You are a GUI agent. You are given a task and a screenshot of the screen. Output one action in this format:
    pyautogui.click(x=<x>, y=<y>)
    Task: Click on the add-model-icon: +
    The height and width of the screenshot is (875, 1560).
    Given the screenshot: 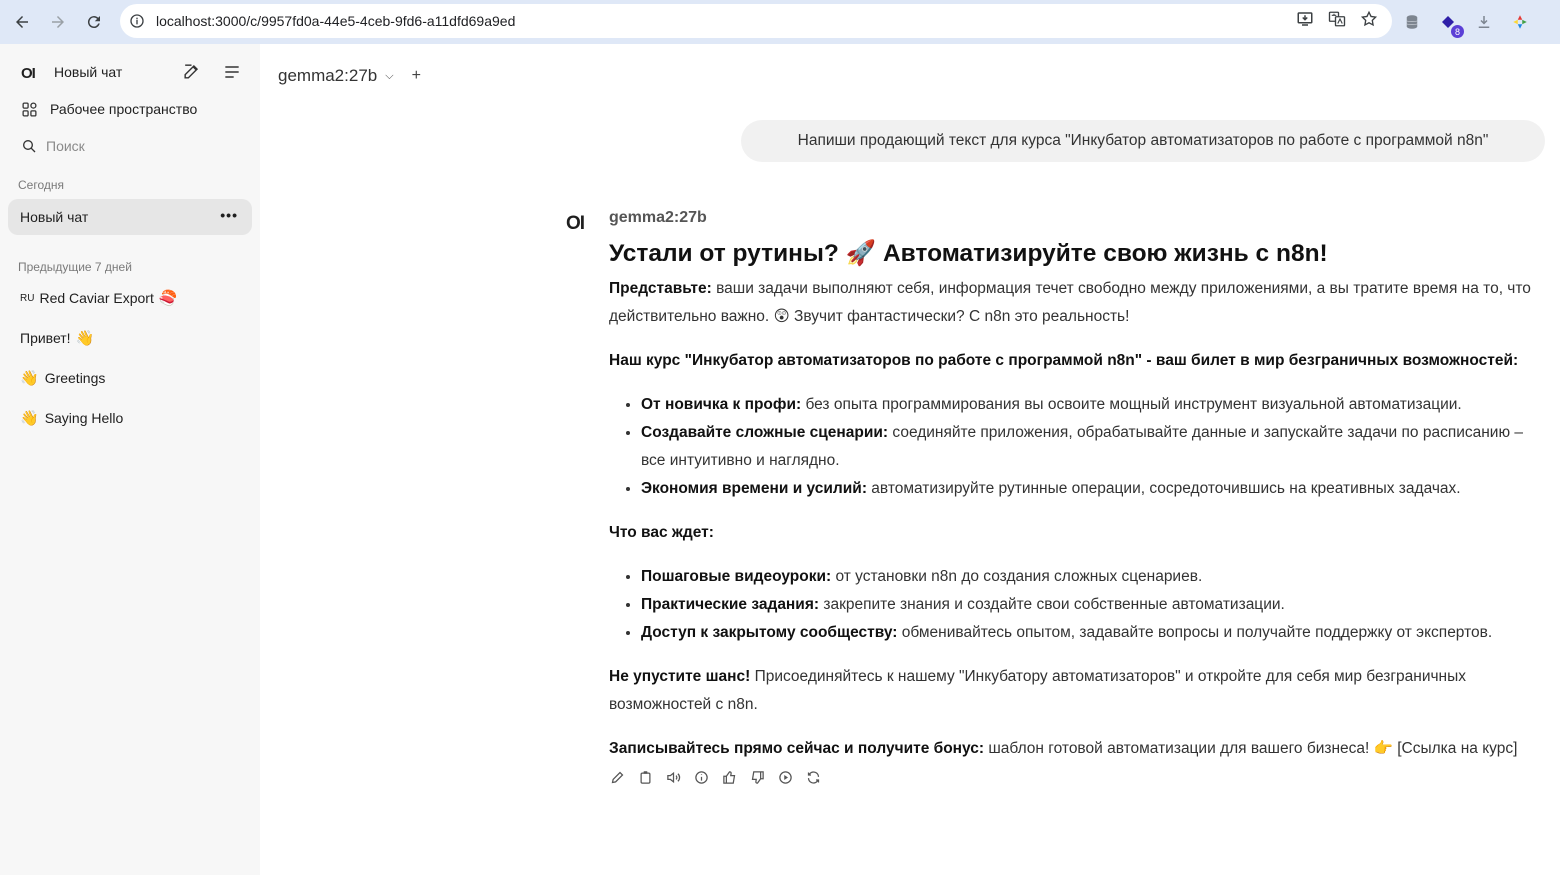 What is the action you would take?
    pyautogui.click(x=416, y=76)
    